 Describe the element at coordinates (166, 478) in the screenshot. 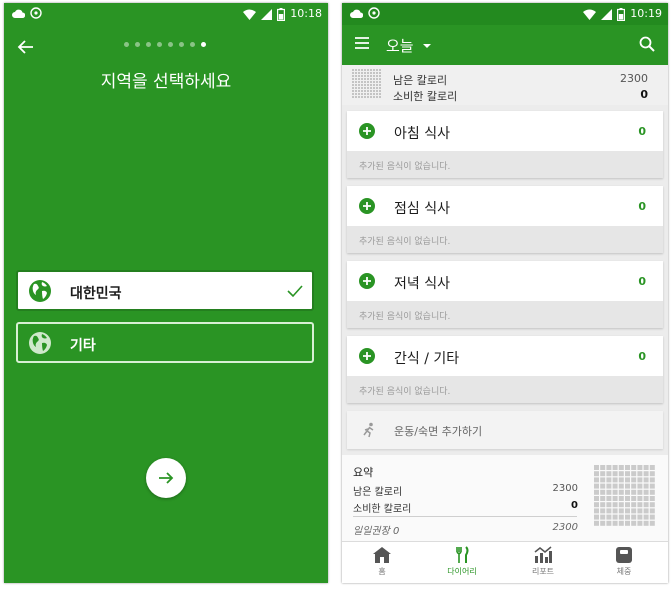

I see `next-button` at that location.